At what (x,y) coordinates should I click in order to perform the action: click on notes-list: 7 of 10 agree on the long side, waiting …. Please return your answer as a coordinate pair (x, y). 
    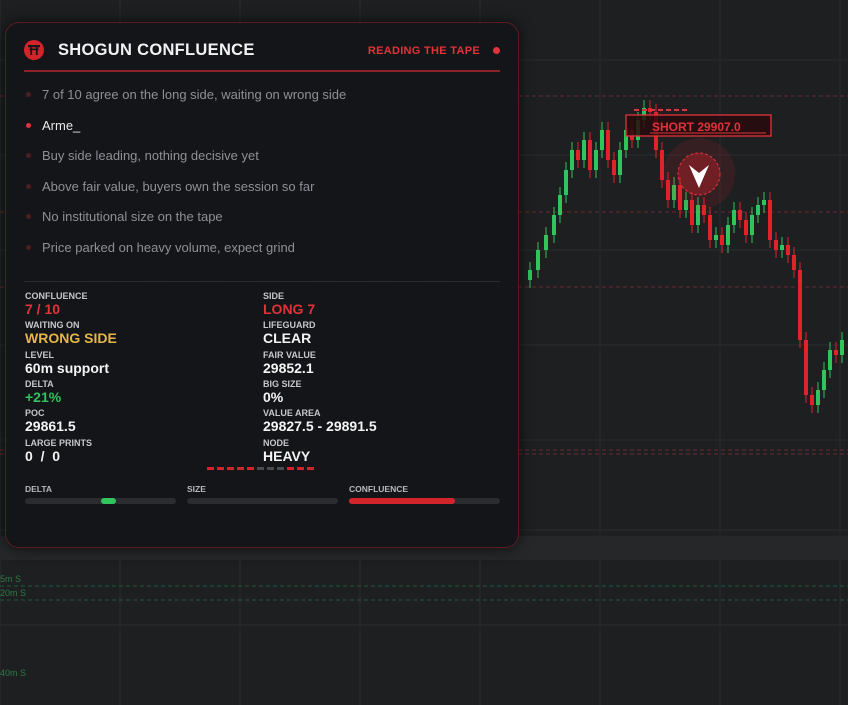
    Looking at the image, I should click on (254, 179).